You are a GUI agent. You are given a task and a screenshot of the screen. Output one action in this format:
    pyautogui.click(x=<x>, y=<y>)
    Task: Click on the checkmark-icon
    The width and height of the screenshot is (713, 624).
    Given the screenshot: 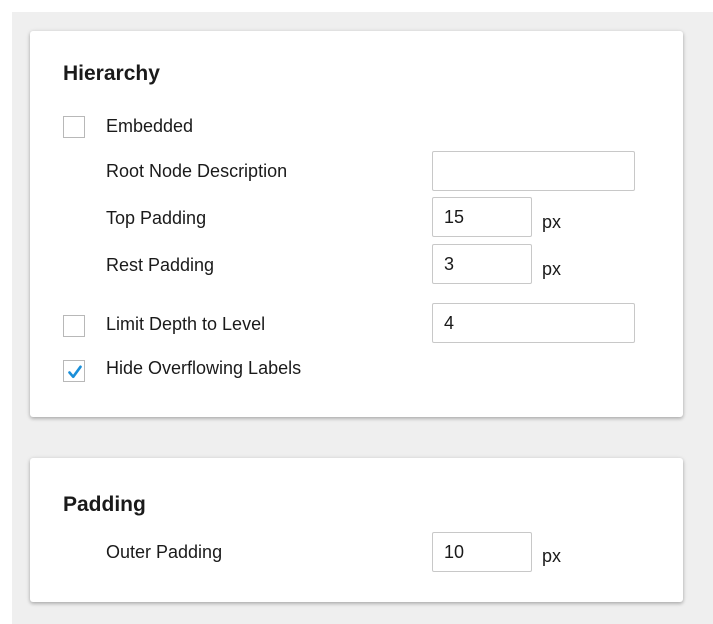 What is the action you would take?
    pyautogui.click(x=75, y=372)
    